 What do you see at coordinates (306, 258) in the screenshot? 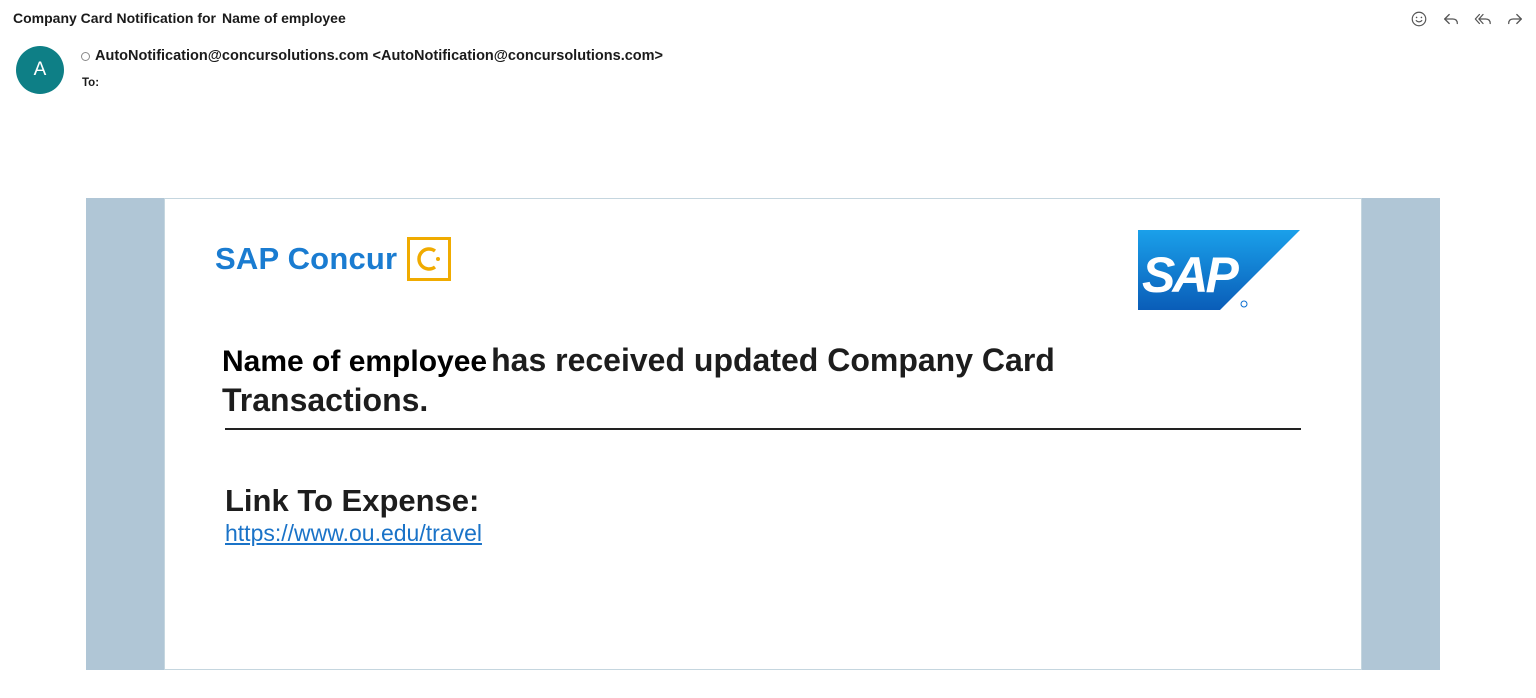
I see `sap-concur-wordmark: SAP Concur` at bounding box center [306, 258].